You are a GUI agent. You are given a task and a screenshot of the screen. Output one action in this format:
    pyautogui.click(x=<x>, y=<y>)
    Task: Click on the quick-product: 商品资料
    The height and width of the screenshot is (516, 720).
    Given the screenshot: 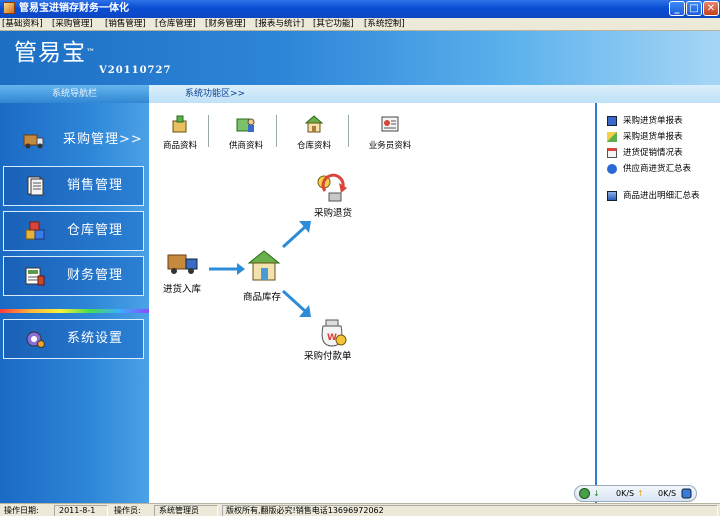 What is the action you would take?
    pyautogui.click(x=180, y=135)
    